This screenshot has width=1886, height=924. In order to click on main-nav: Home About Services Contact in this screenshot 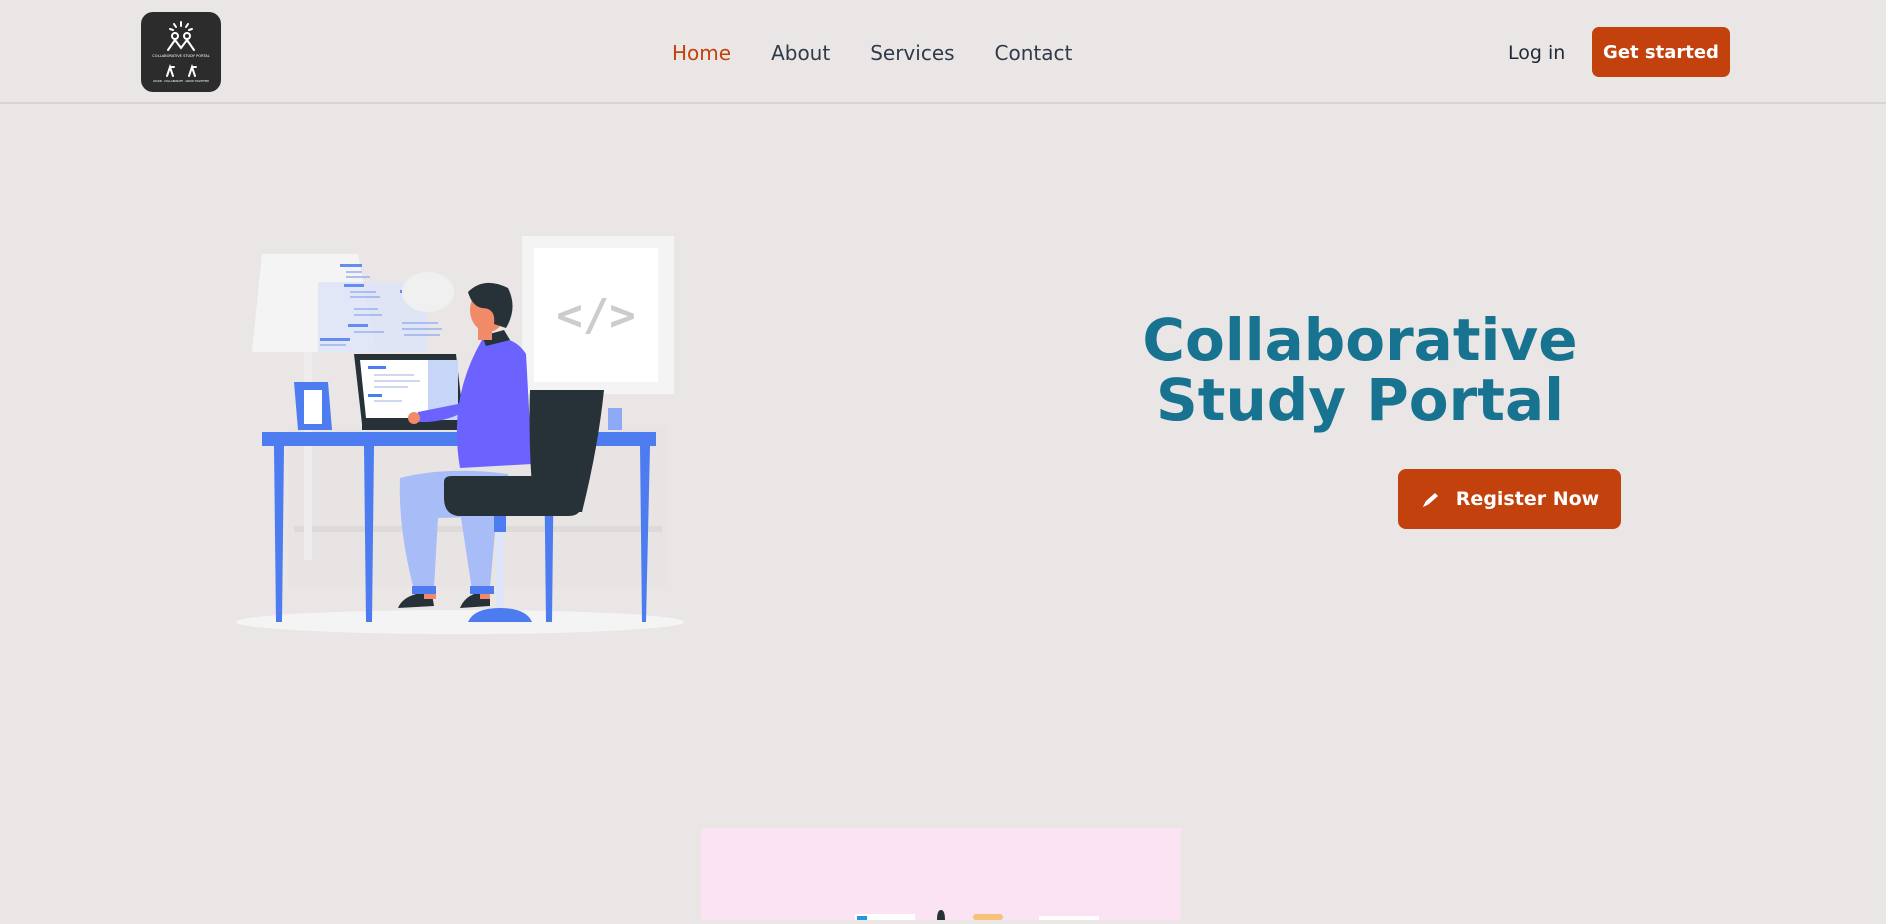, I will do `click(892, 53)`.